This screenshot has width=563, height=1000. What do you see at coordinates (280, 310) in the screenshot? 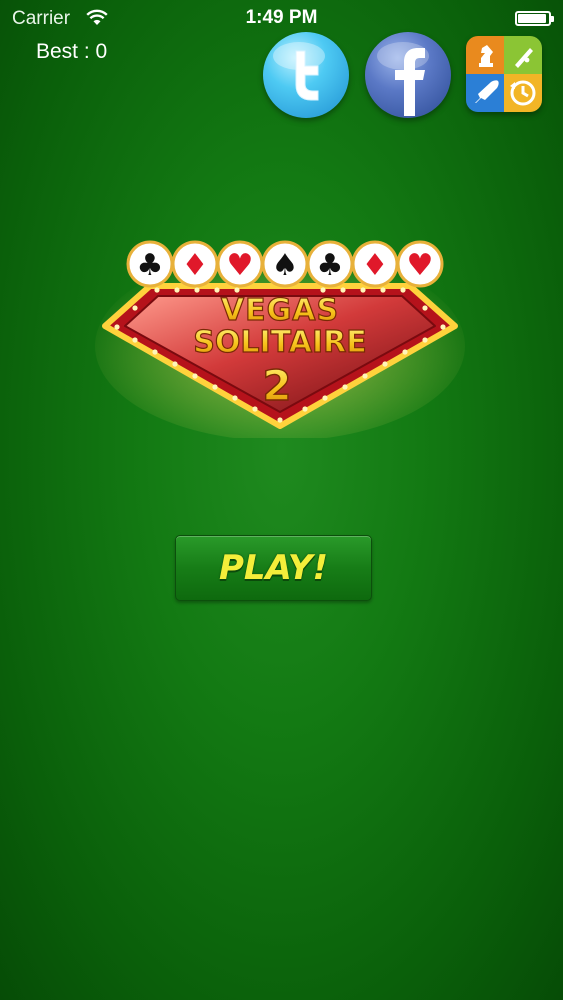
I see `logo-word-vegas: VEGAS` at bounding box center [280, 310].